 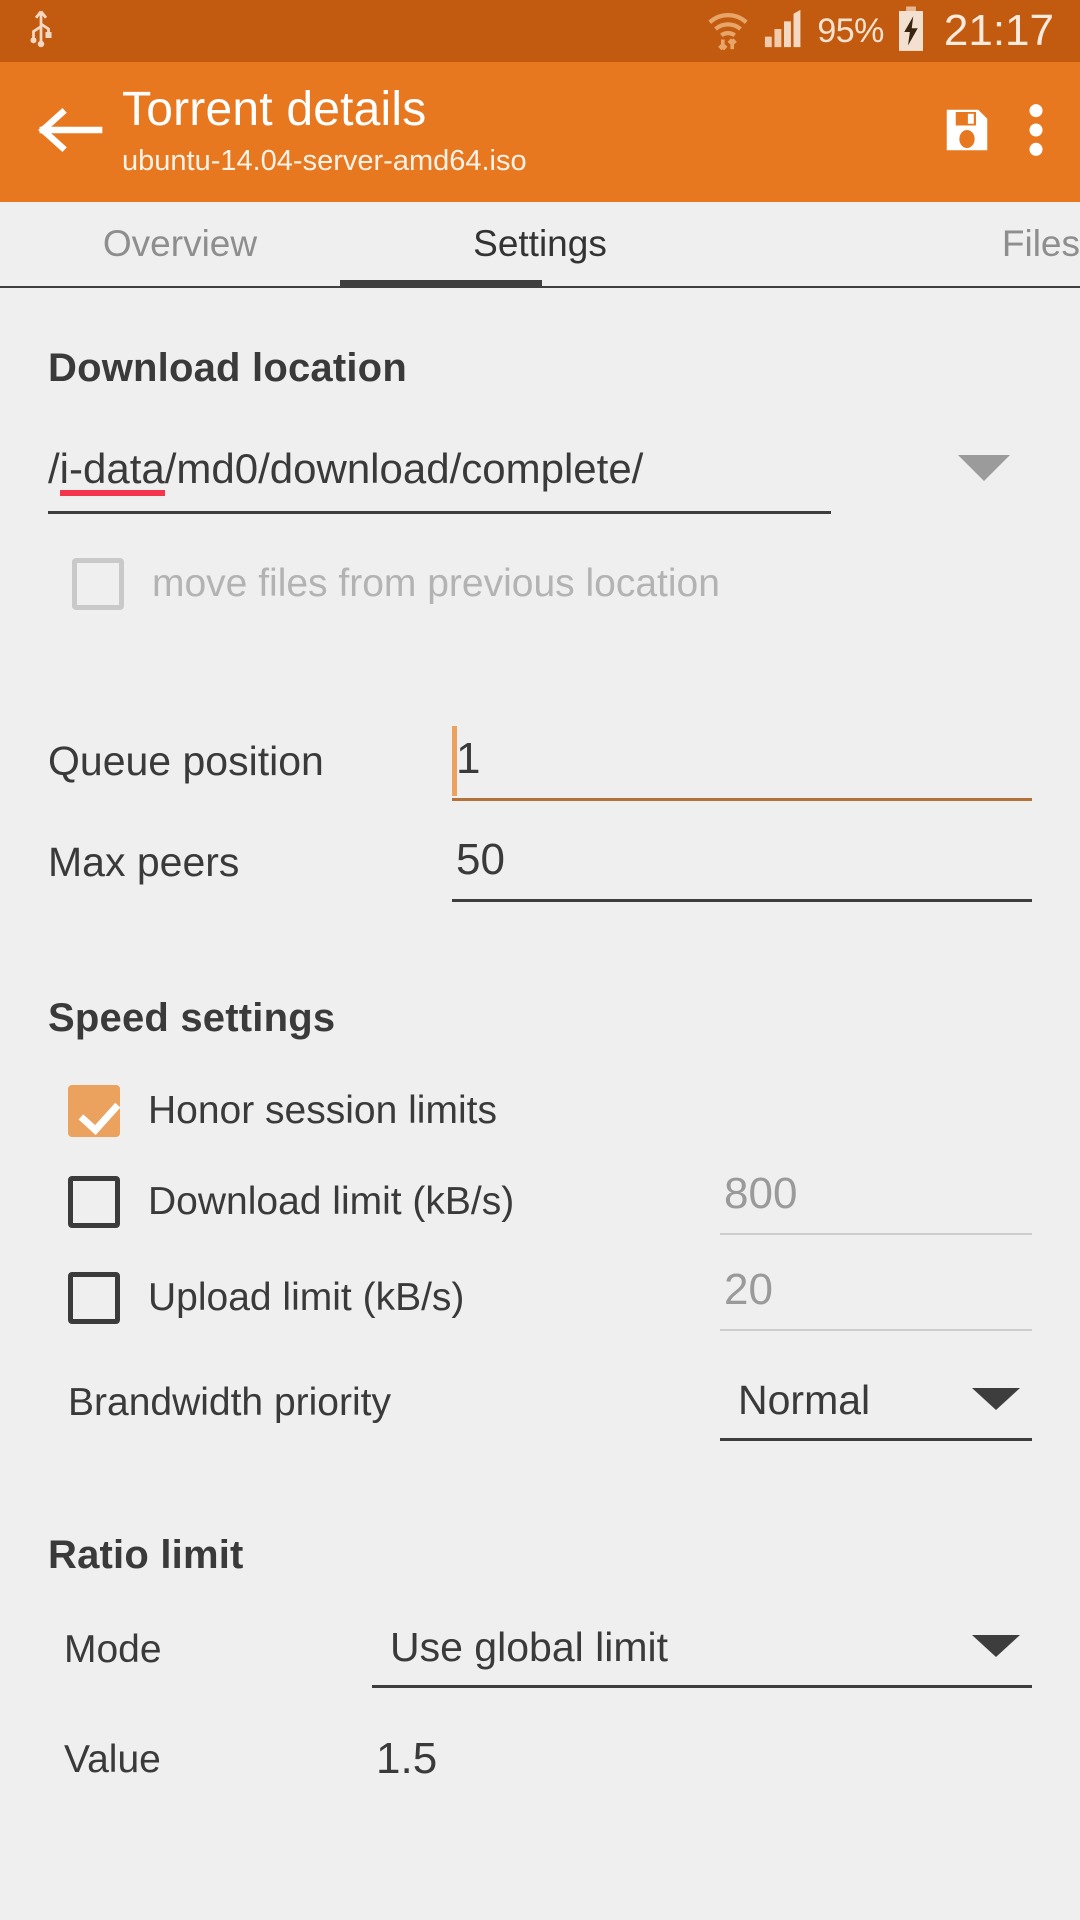 I want to click on ratio-value-row: Value 1.5, so click(x=548, y=1766).